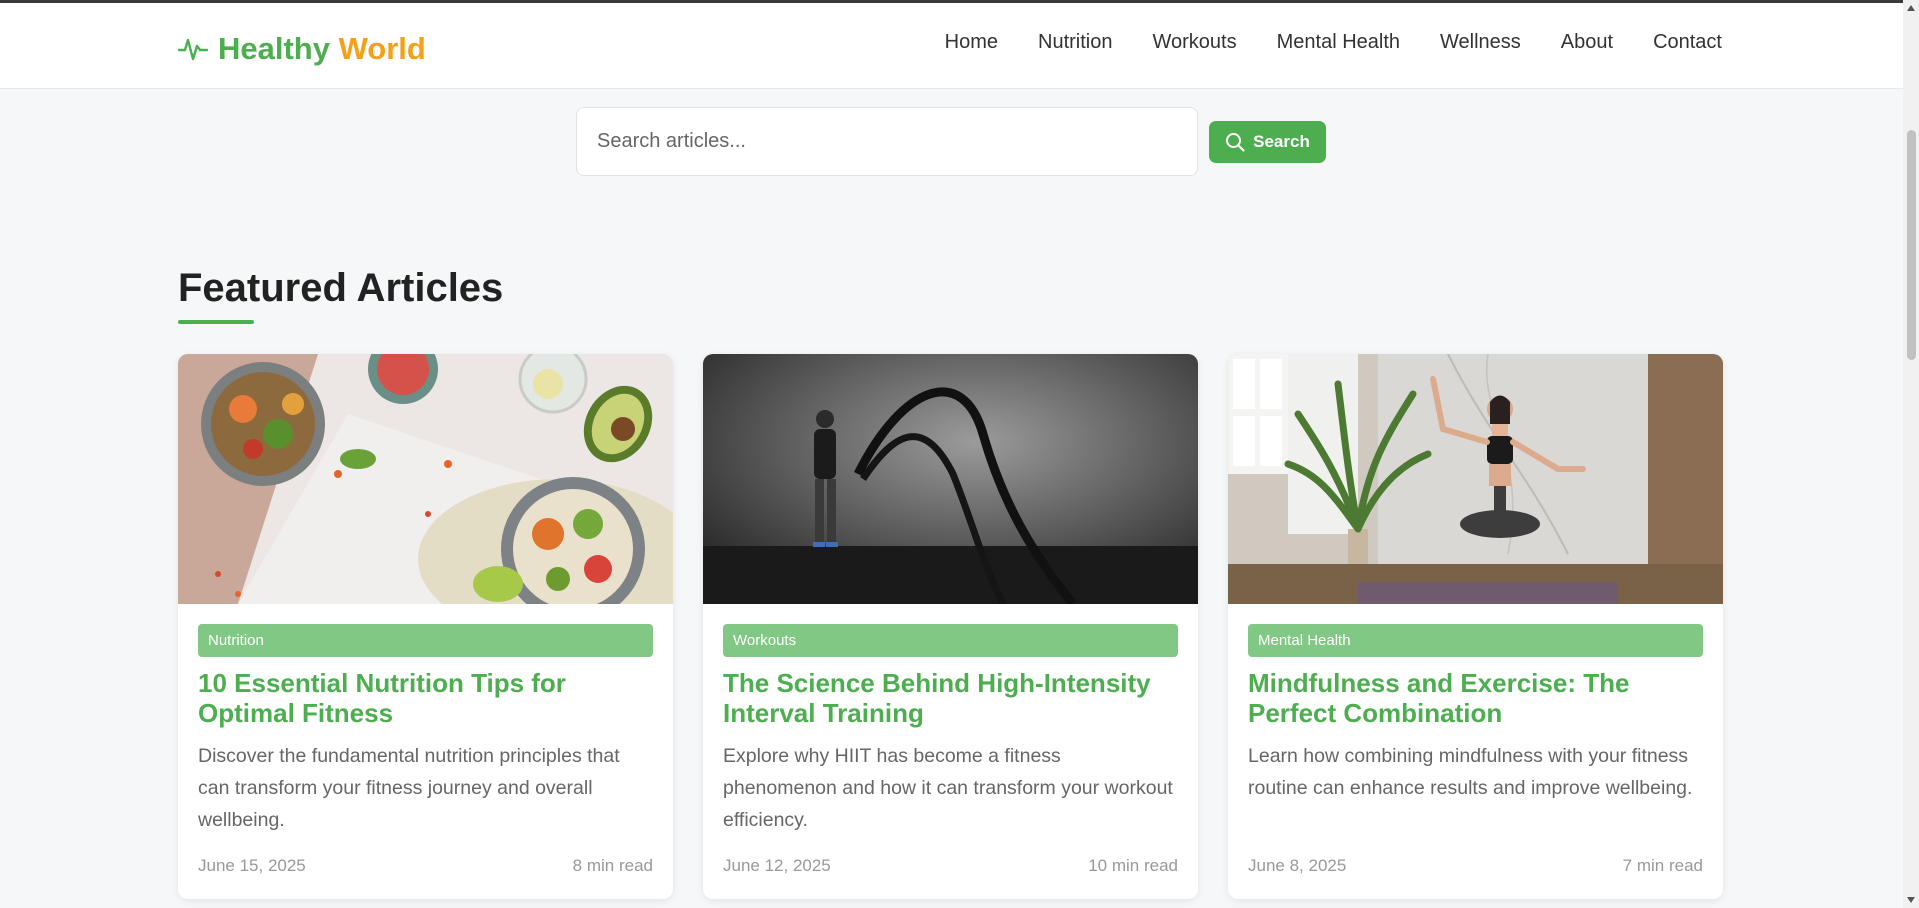 Image resolution: width=1919 pixels, height=908 pixels. I want to click on category-badge: Mental Health, so click(1475, 640).